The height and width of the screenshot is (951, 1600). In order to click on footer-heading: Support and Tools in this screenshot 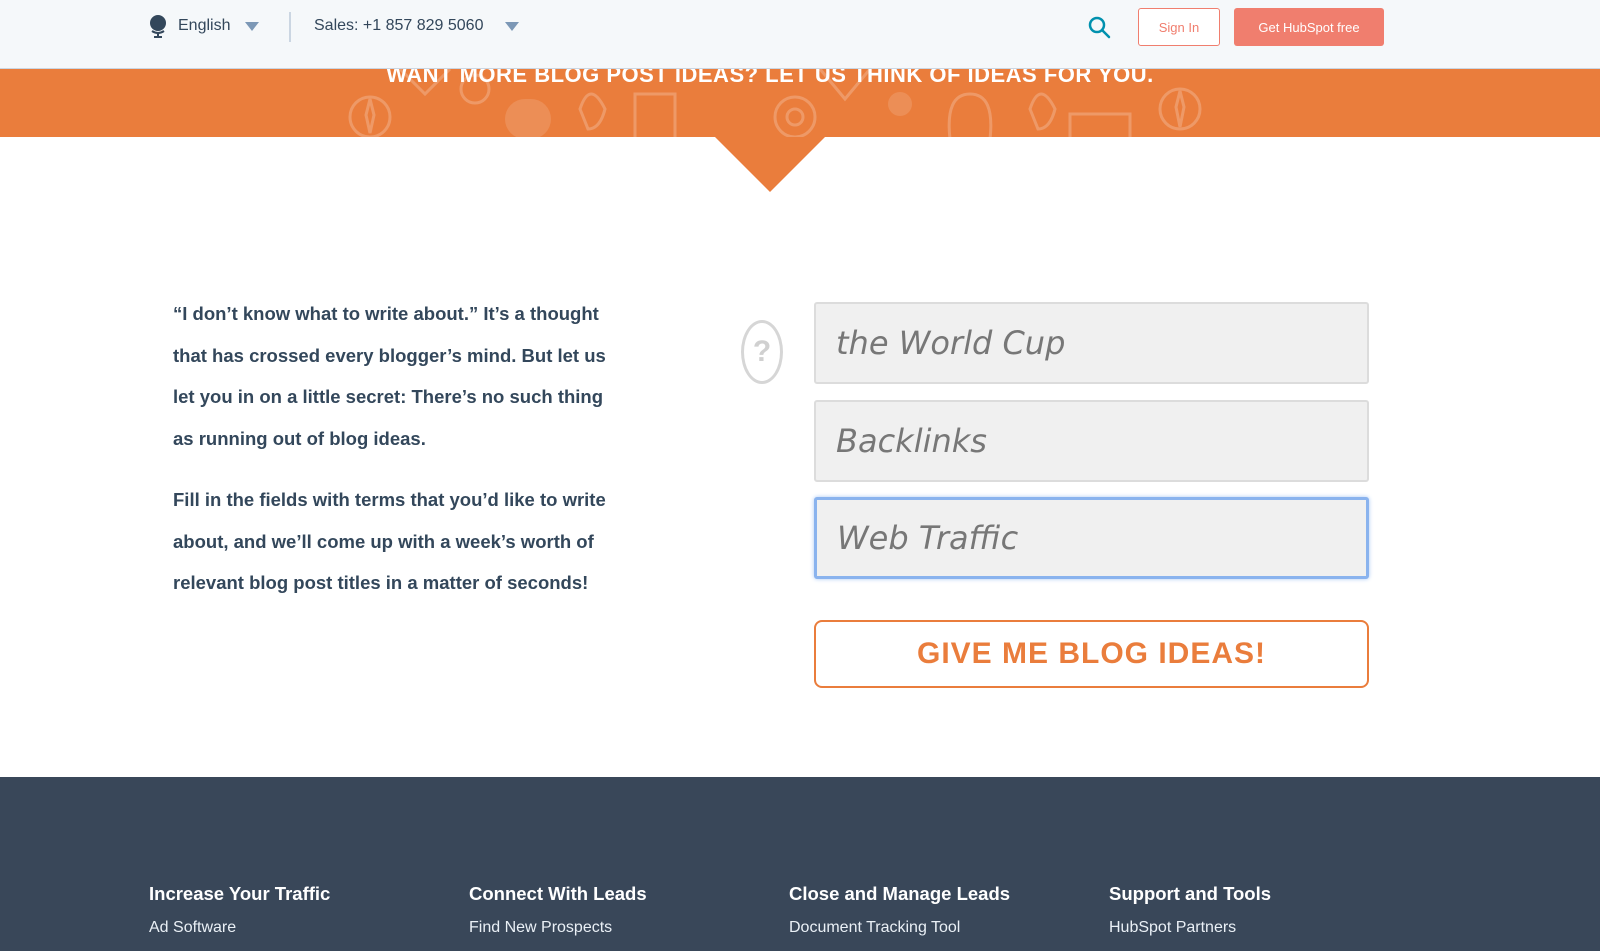, I will do `click(1190, 893)`.